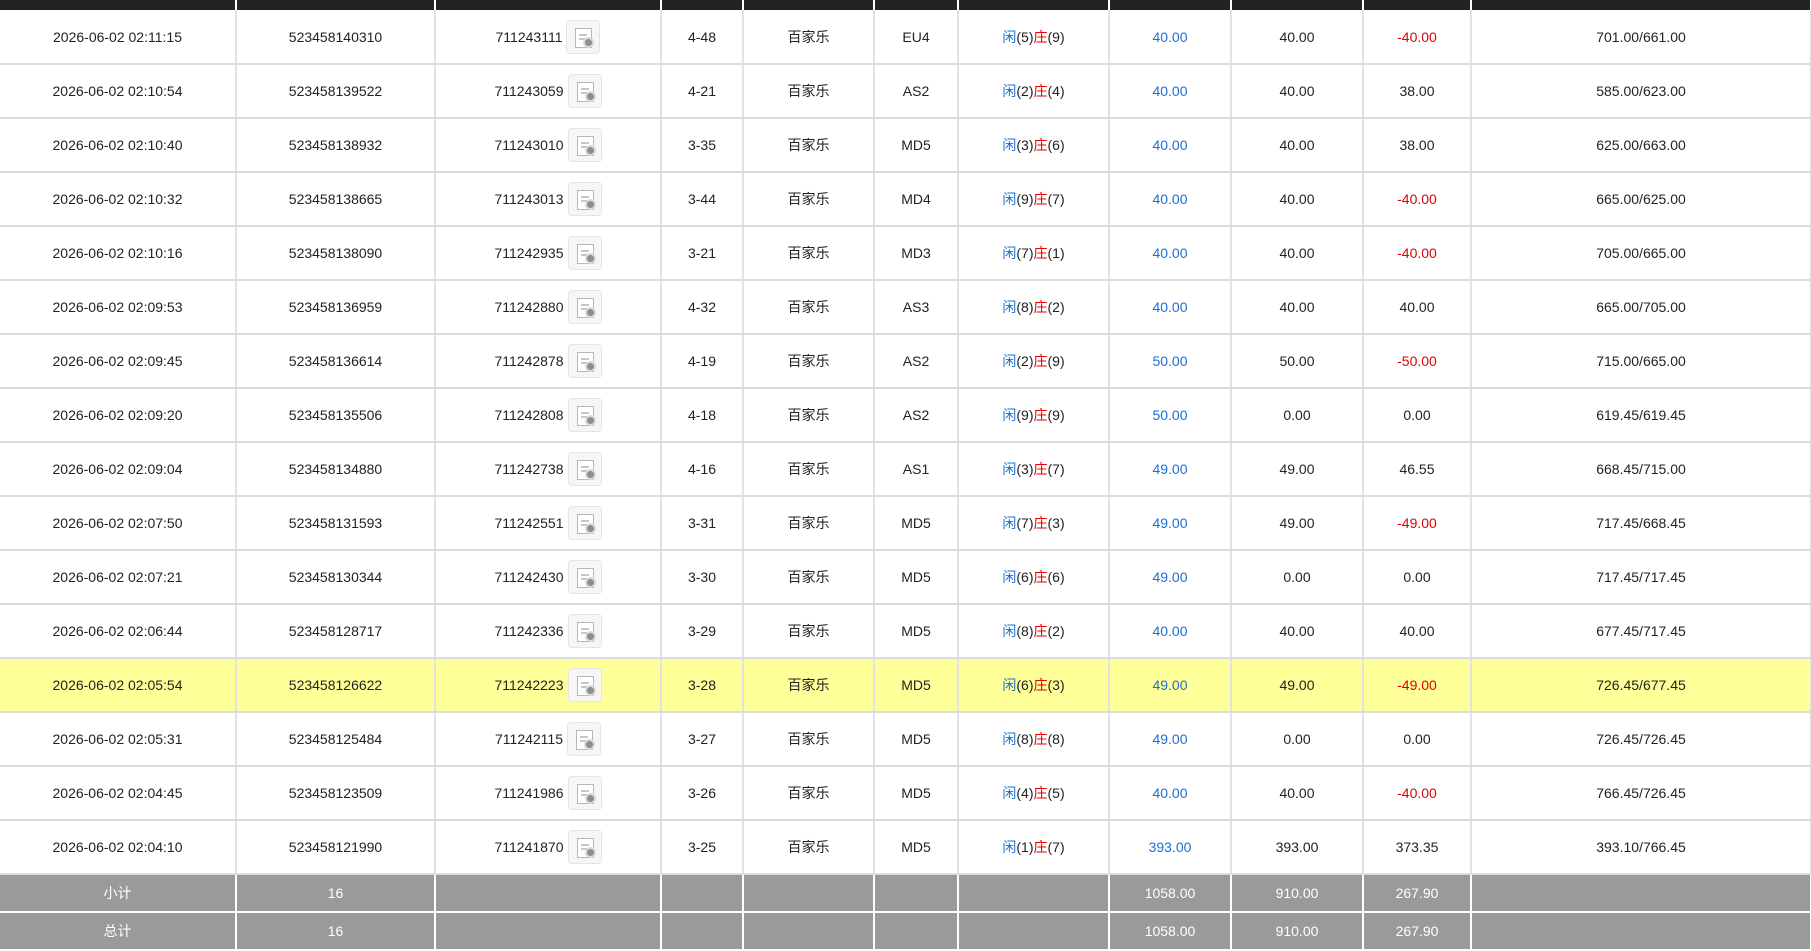  I want to click on banker-score: (3), so click(1056, 685).